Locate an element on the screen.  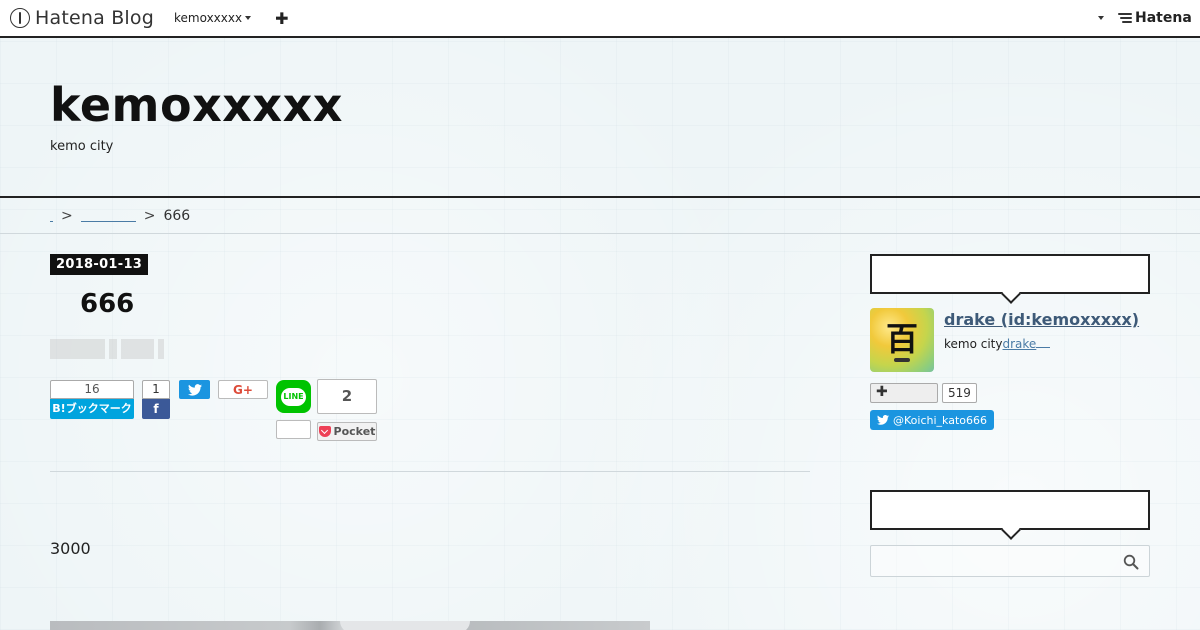
search-icon is located at coordinates (1131, 562).